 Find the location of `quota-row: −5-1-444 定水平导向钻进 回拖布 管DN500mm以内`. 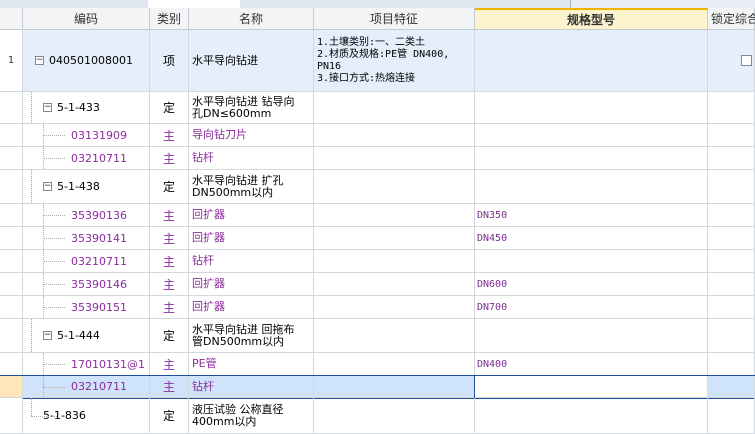

quota-row: −5-1-444 定水平导向钻进 回拖布 管DN500mm以内 is located at coordinates (377, 336).